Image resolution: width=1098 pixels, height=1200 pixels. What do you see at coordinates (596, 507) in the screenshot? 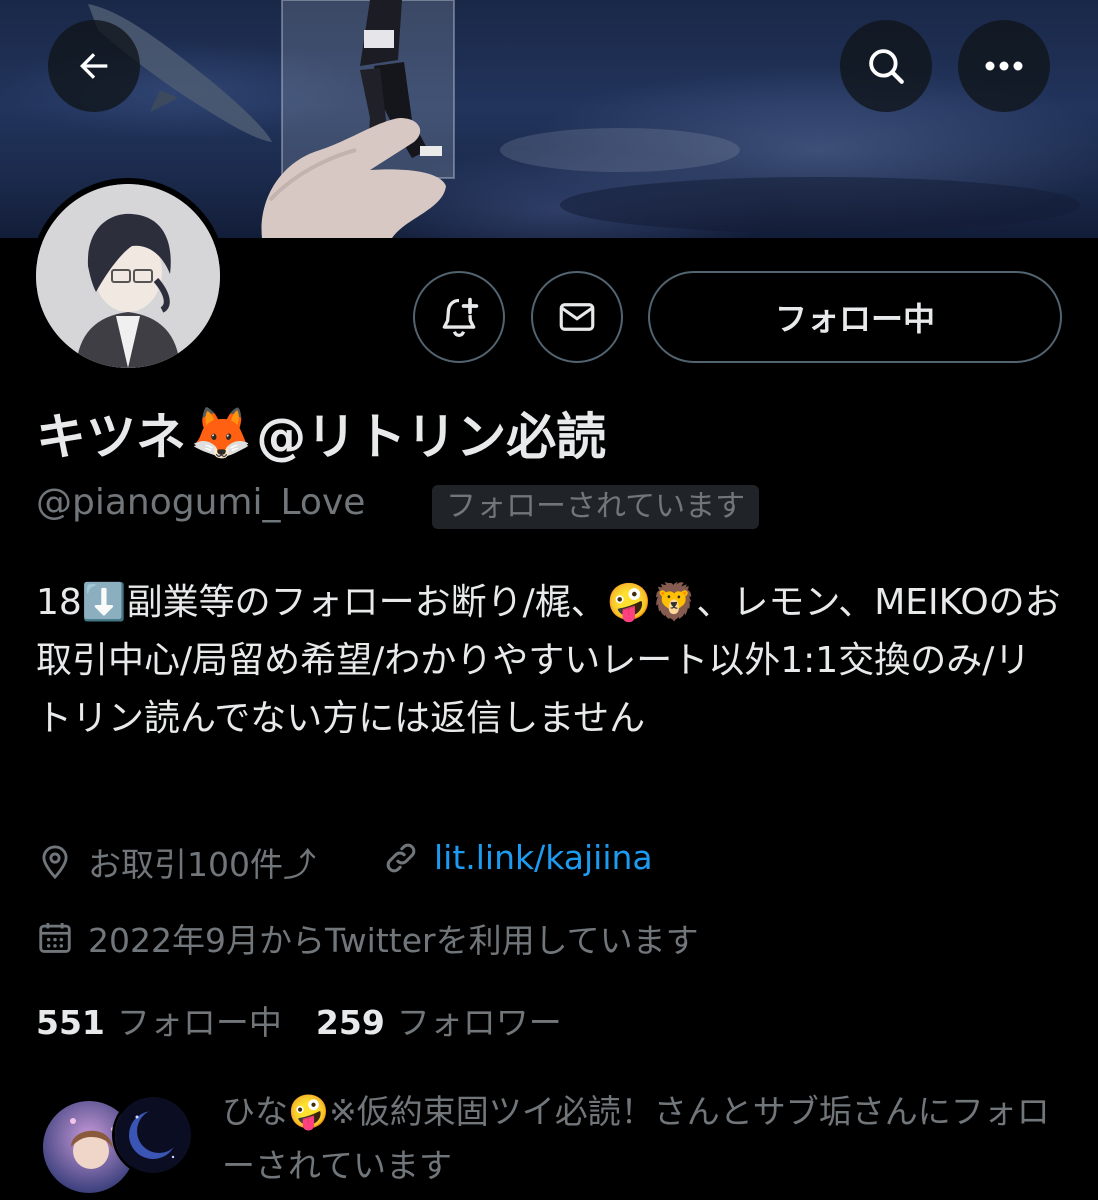
I see `follows-you-badge: フォローされています` at bounding box center [596, 507].